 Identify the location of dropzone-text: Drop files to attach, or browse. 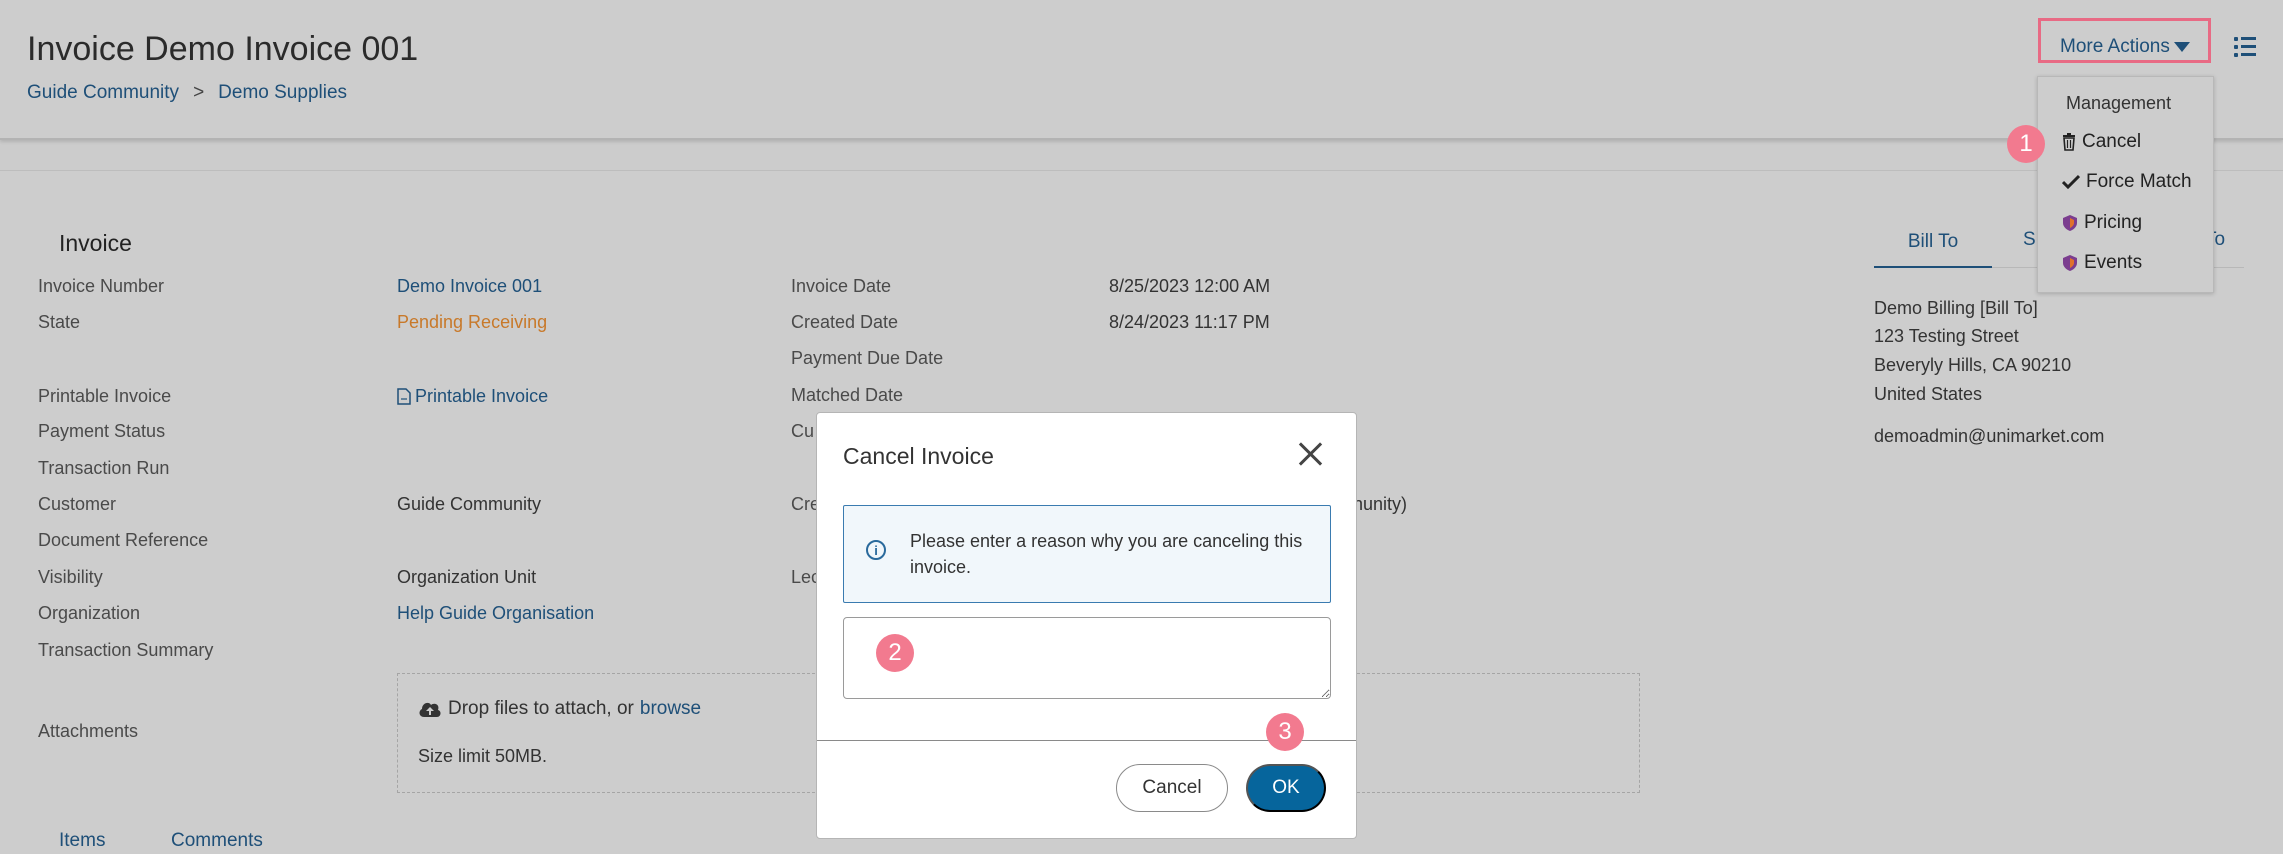
(559, 709).